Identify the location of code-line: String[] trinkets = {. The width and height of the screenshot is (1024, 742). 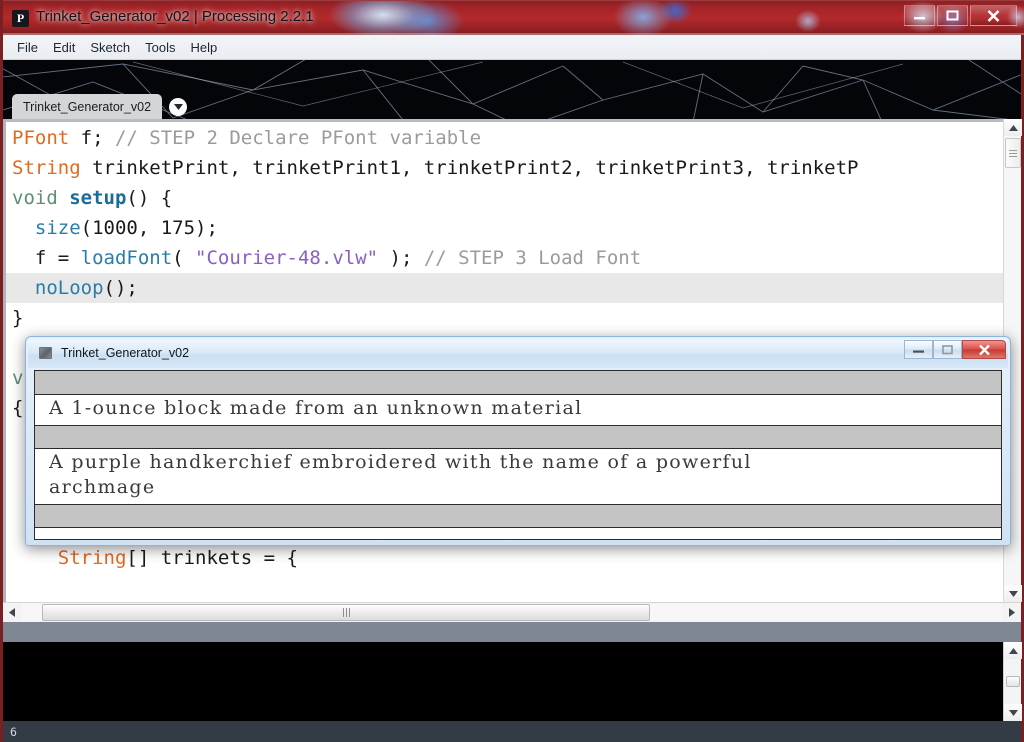
(506, 558).